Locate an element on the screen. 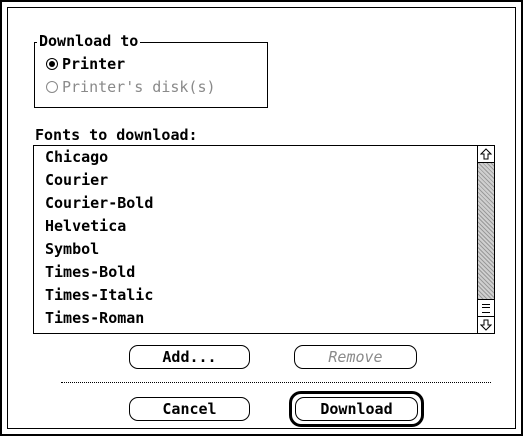 This screenshot has width=523, height=436. radio-printer-disk-label: Printer's disk(s) is located at coordinates (139, 87).